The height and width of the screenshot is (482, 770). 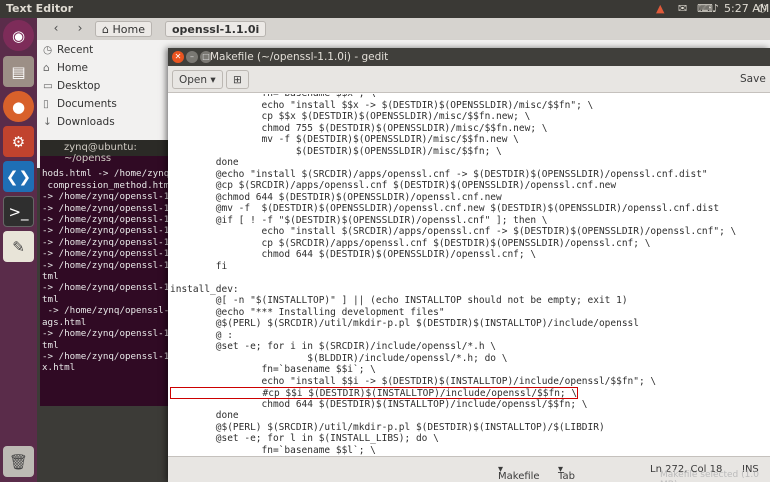 What do you see at coordinates (385, 9) in the screenshot?
I see `top-panel: Text Editor ▲ ✉ ⌨ ♪ 5:27 AM ⏻` at bounding box center [385, 9].